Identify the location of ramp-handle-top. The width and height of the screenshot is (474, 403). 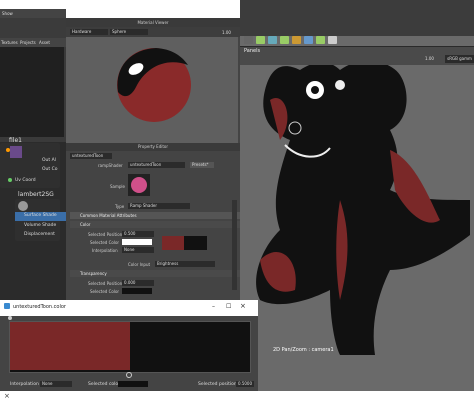
(10, 318).